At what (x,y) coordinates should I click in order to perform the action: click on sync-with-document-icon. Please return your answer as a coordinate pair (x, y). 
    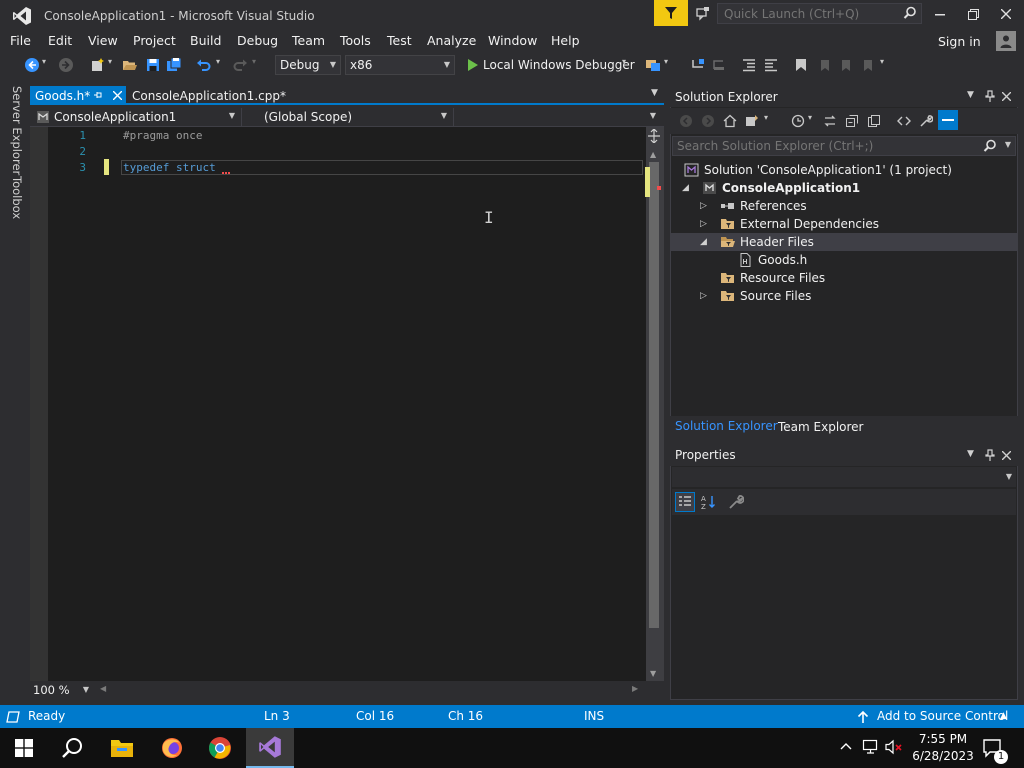
    Looking at the image, I should click on (830, 121).